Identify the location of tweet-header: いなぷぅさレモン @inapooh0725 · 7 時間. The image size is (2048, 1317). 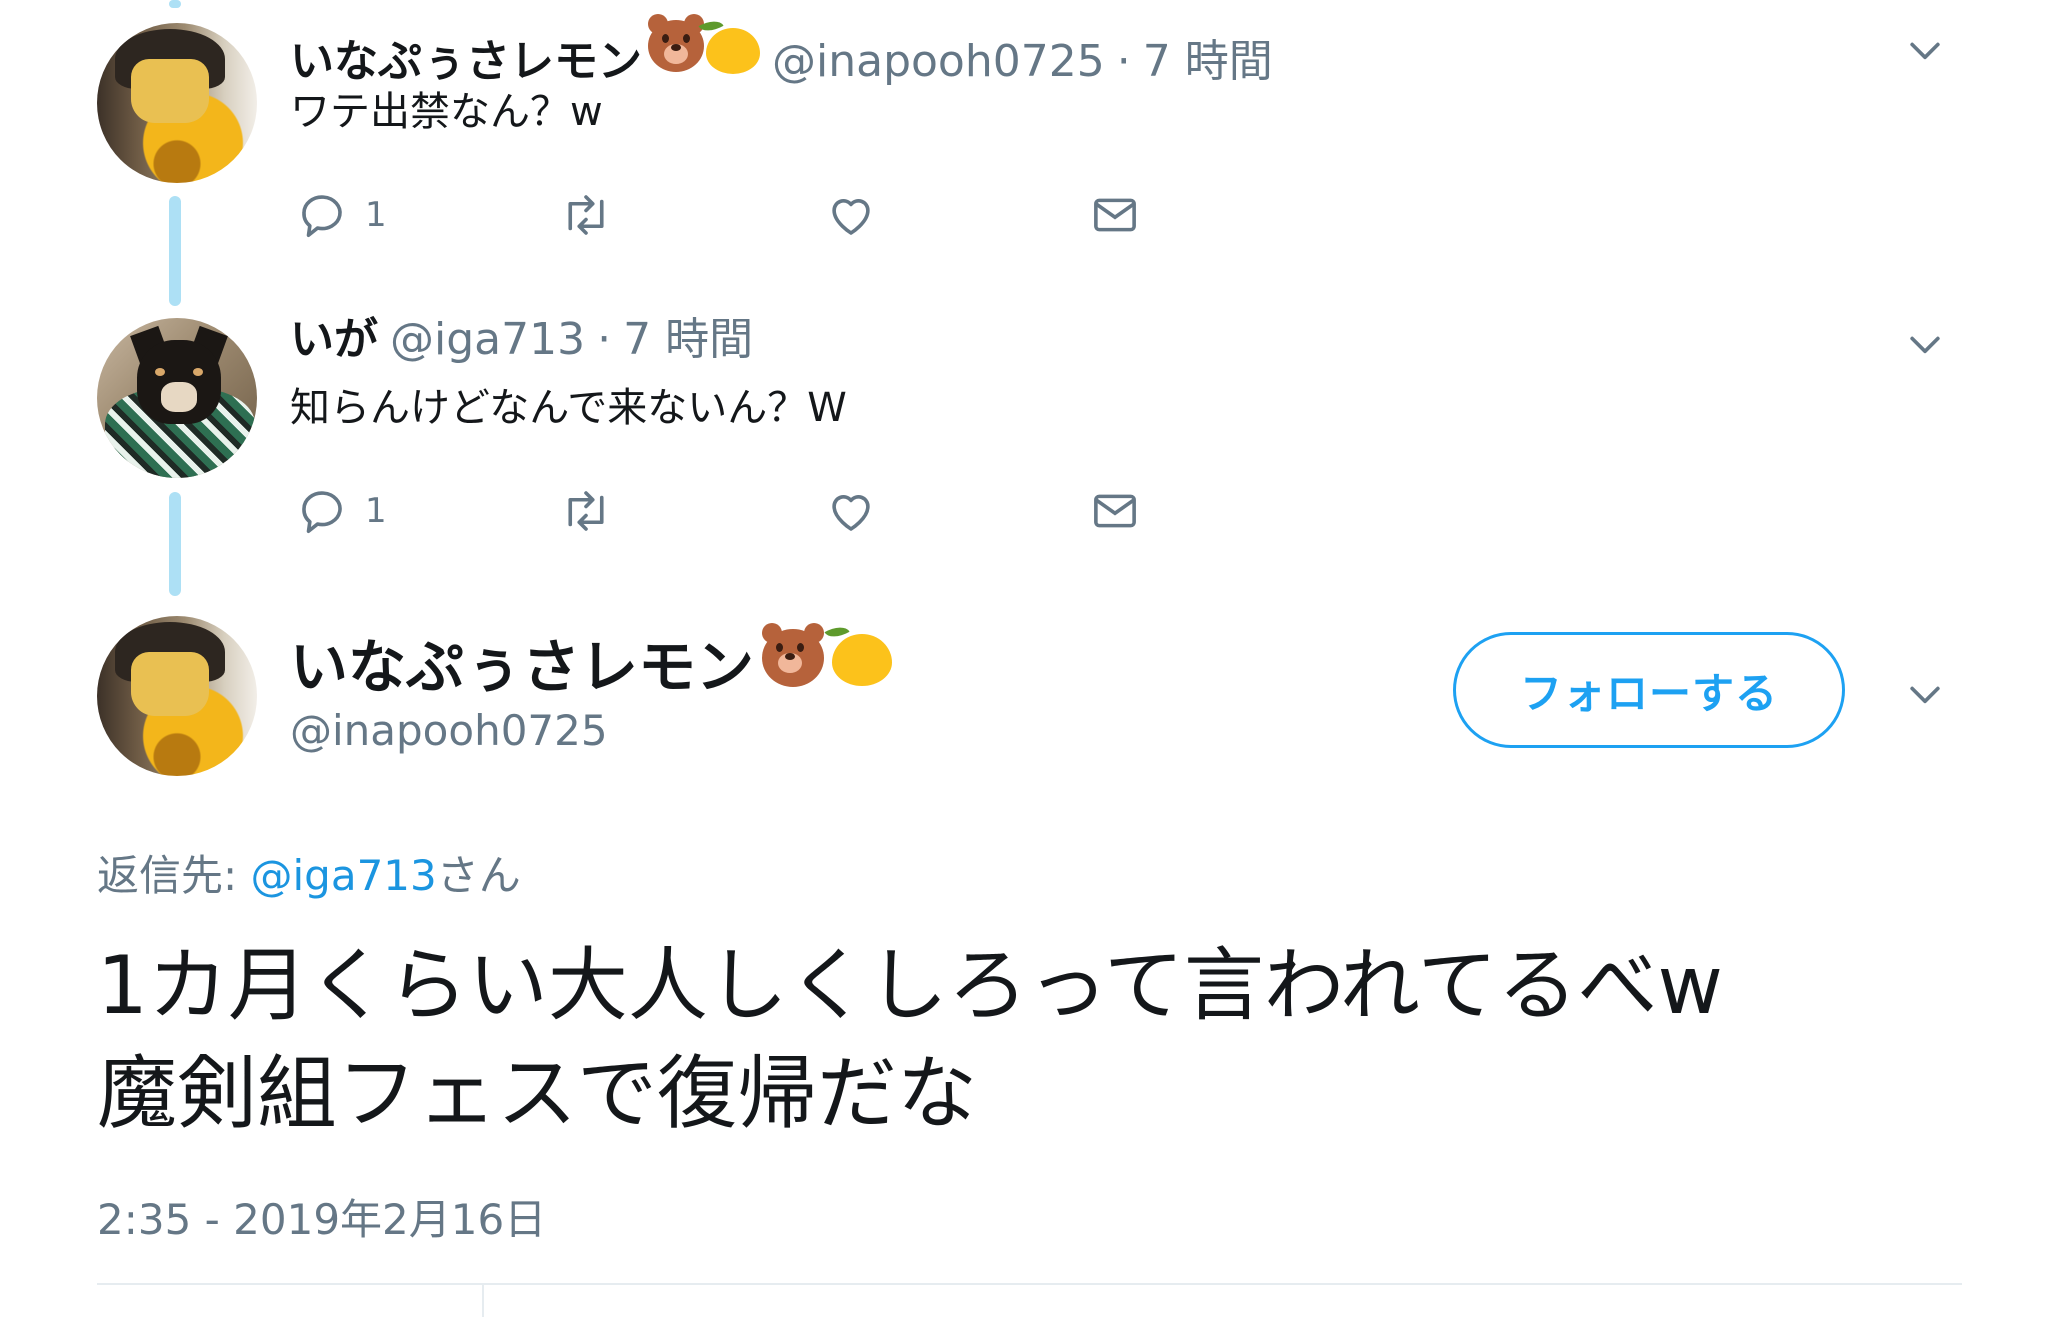
(781, 50).